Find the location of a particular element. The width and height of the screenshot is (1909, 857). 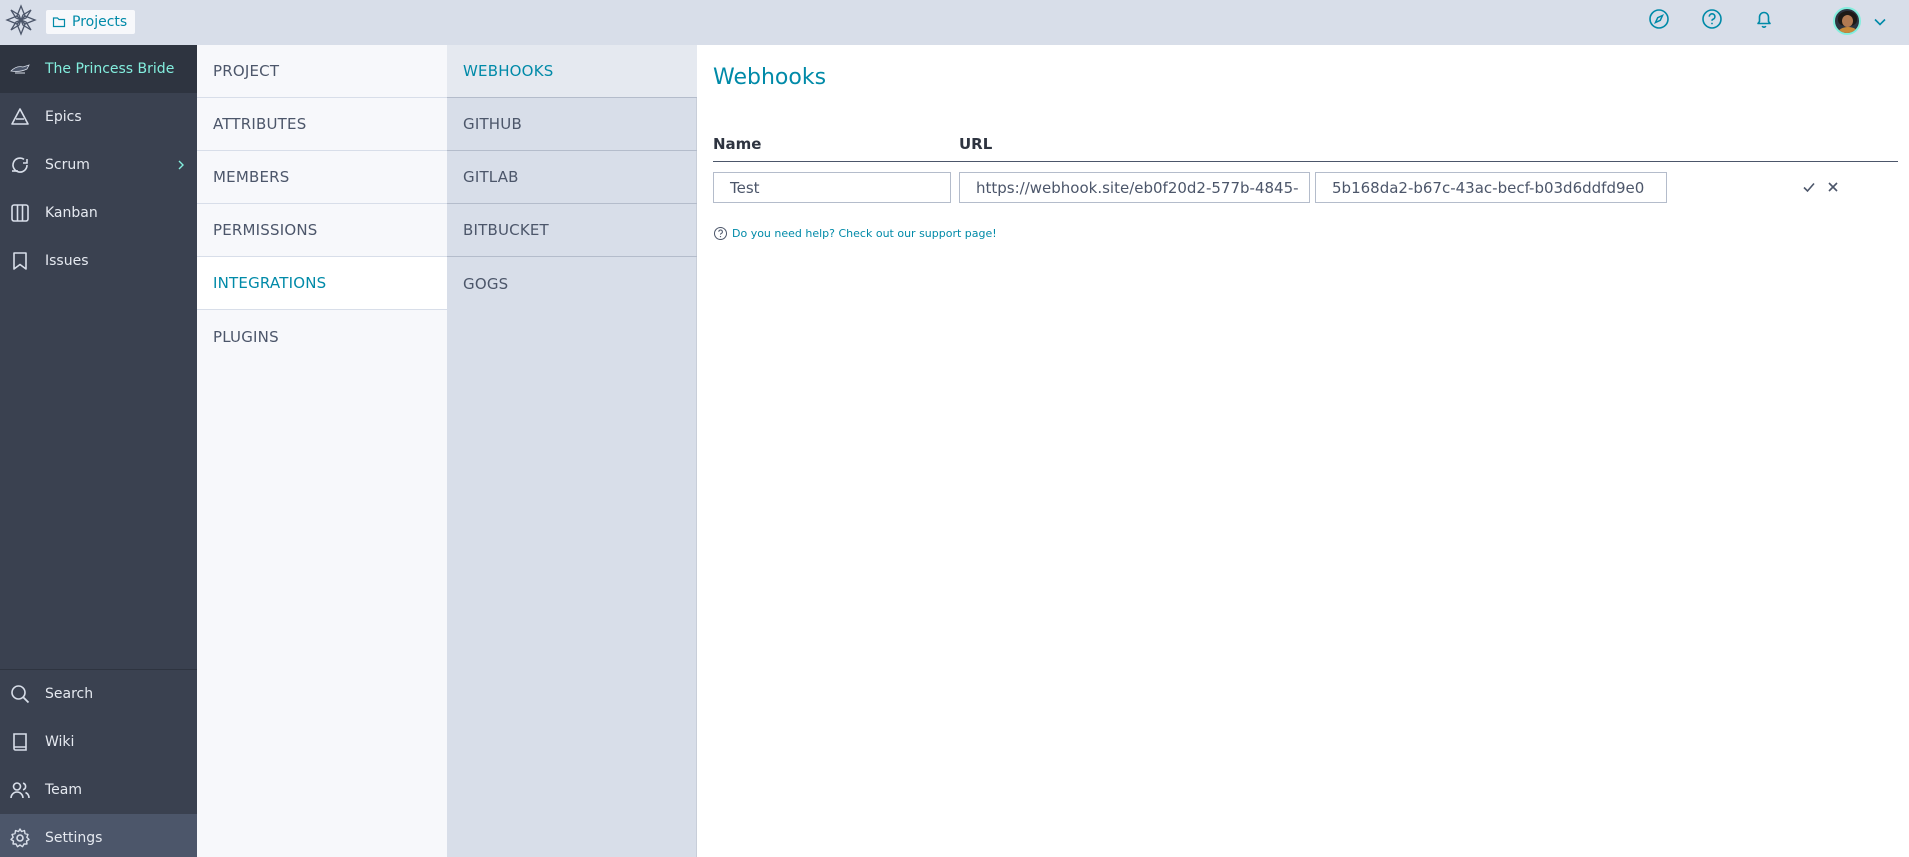

settings-menu-attributes: ATTRIBUTES is located at coordinates (322, 124).